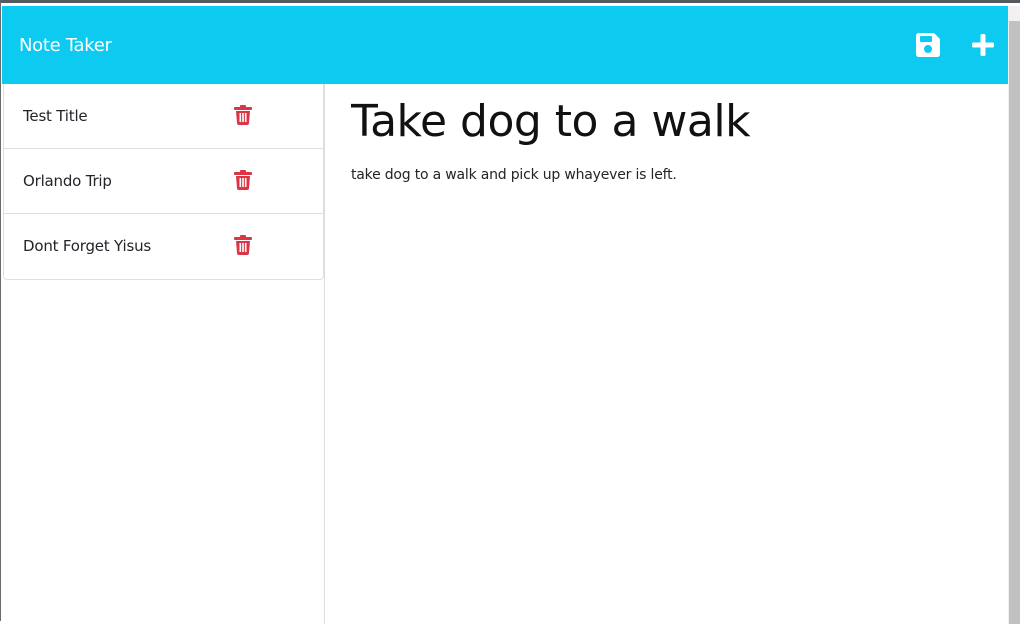 The height and width of the screenshot is (624, 1020). I want to click on note-title: Orlando Trip, so click(67, 181).